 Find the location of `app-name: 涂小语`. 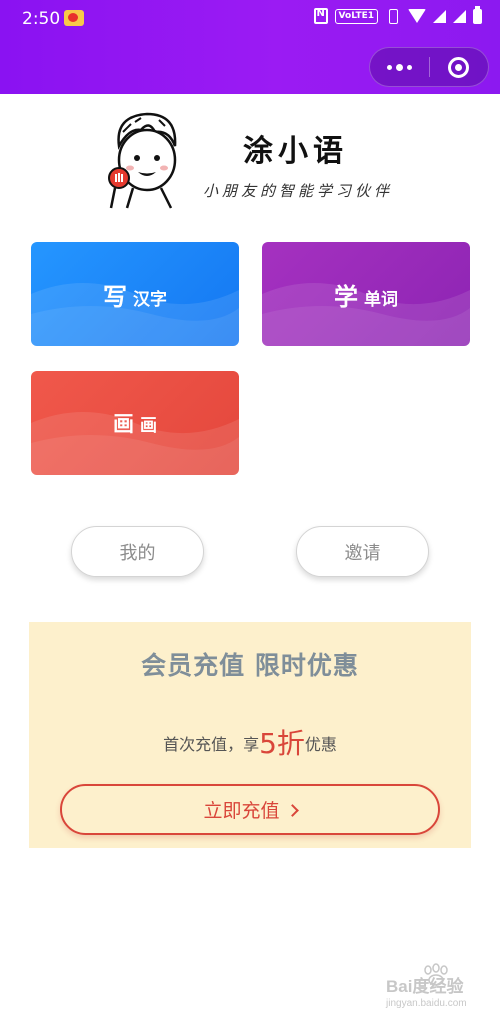

app-name: 涂小语 is located at coordinates (295, 151).